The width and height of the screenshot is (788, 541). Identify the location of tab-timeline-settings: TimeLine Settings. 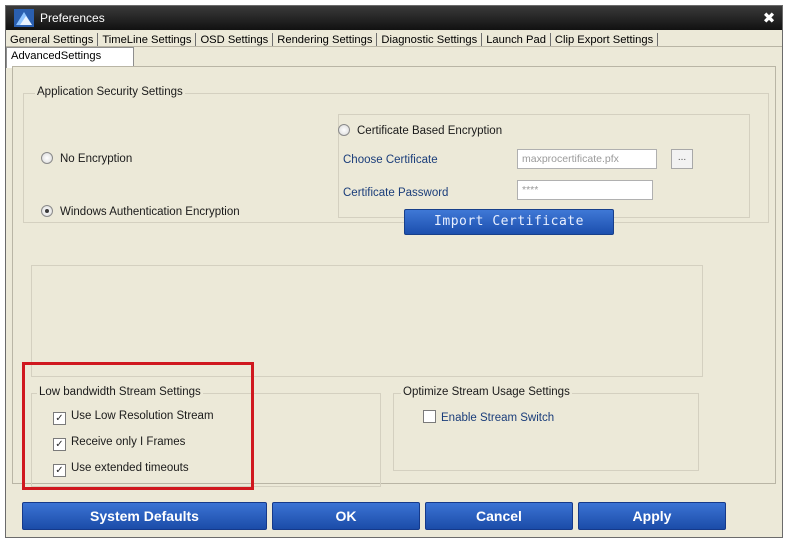
(147, 39).